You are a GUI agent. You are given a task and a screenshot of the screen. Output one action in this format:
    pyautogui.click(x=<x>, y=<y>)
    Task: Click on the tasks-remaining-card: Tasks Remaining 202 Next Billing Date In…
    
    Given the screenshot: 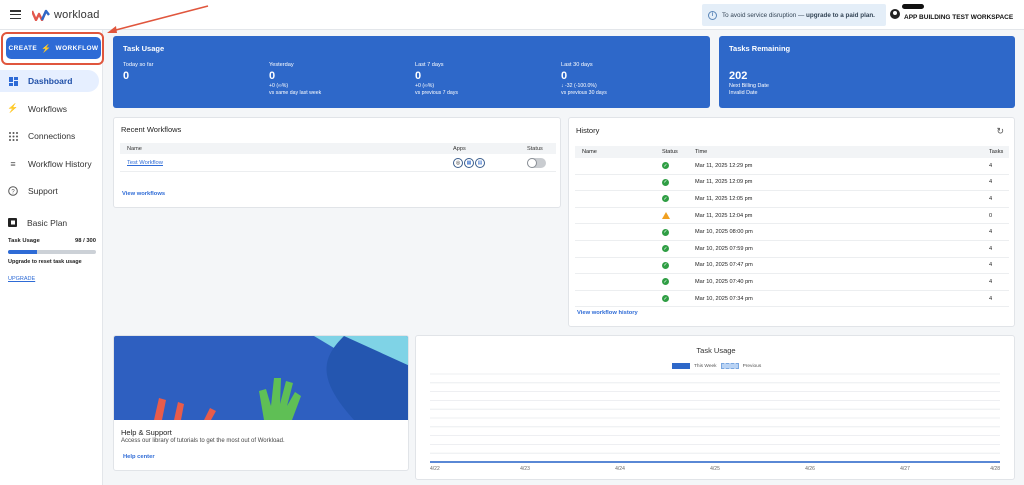 What is the action you would take?
    pyautogui.click(x=867, y=72)
    